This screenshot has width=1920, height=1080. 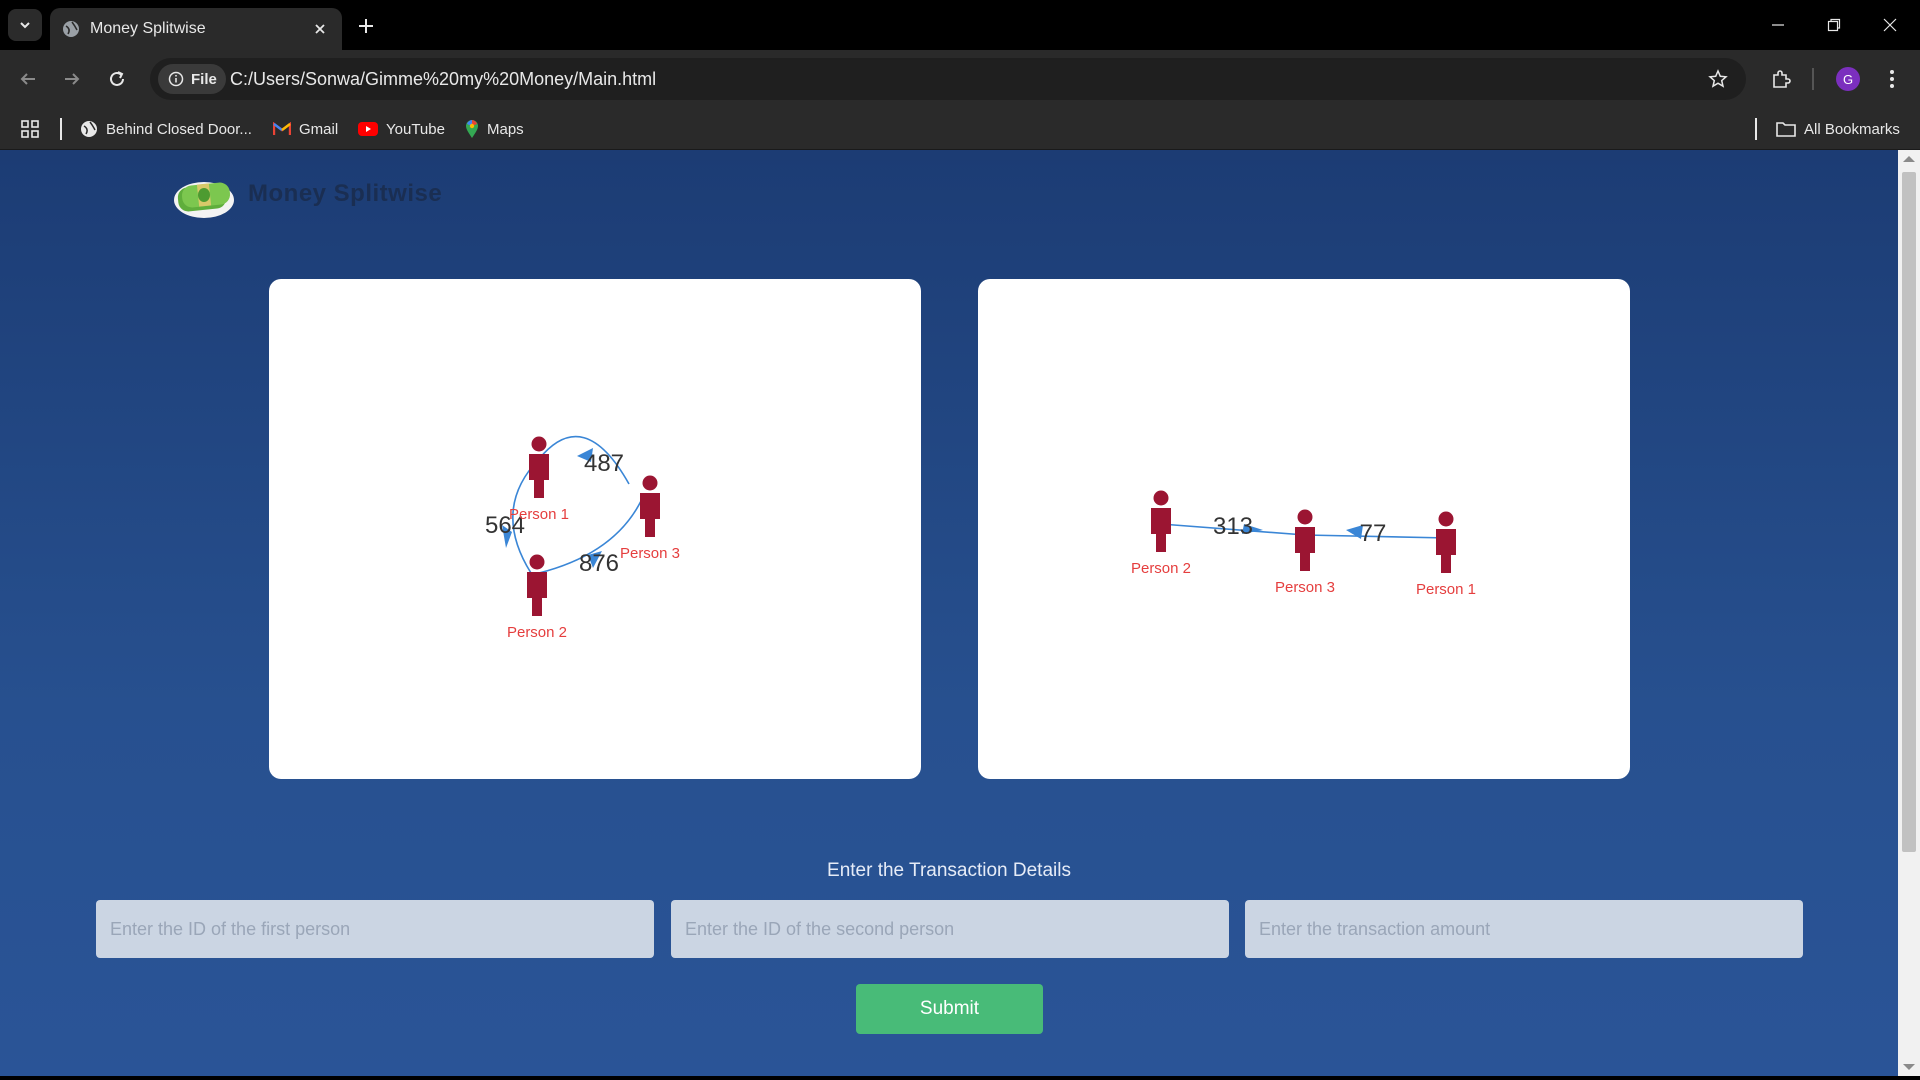 What do you see at coordinates (949, 1009) in the screenshot?
I see `submit-button: Submit` at bounding box center [949, 1009].